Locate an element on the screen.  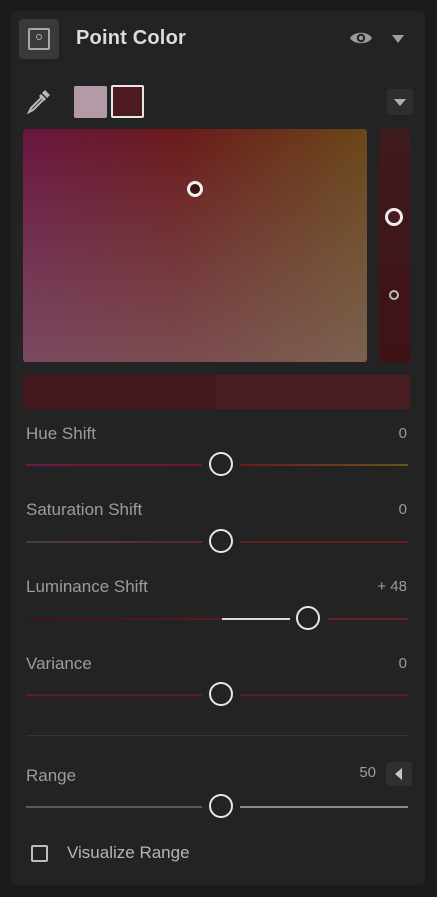
luminance-strip is located at coordinates (394, 245).